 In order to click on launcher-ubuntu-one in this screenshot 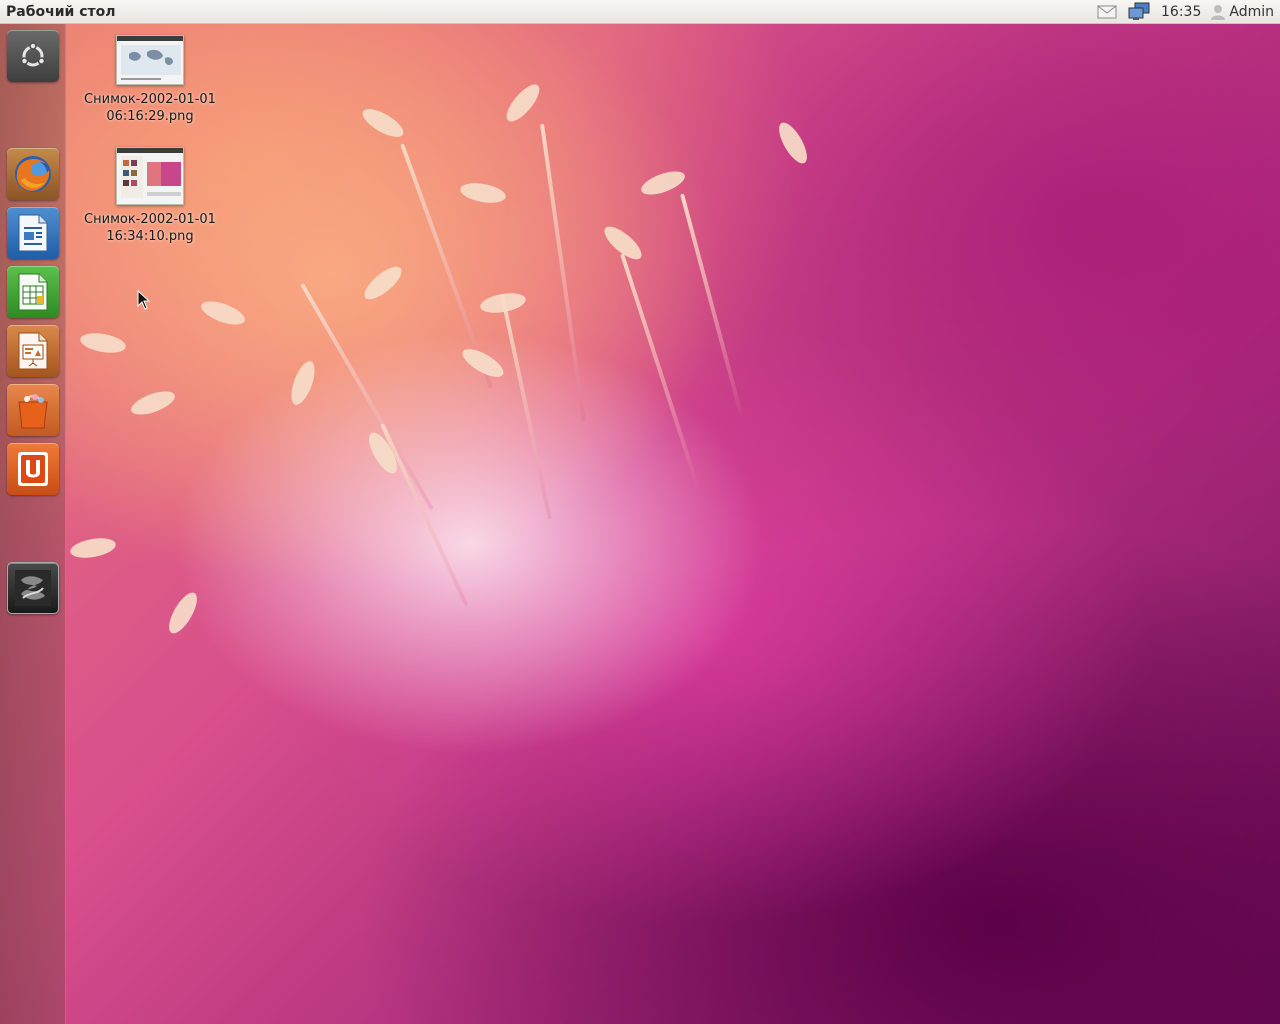, I will do `click(33, 469)`.